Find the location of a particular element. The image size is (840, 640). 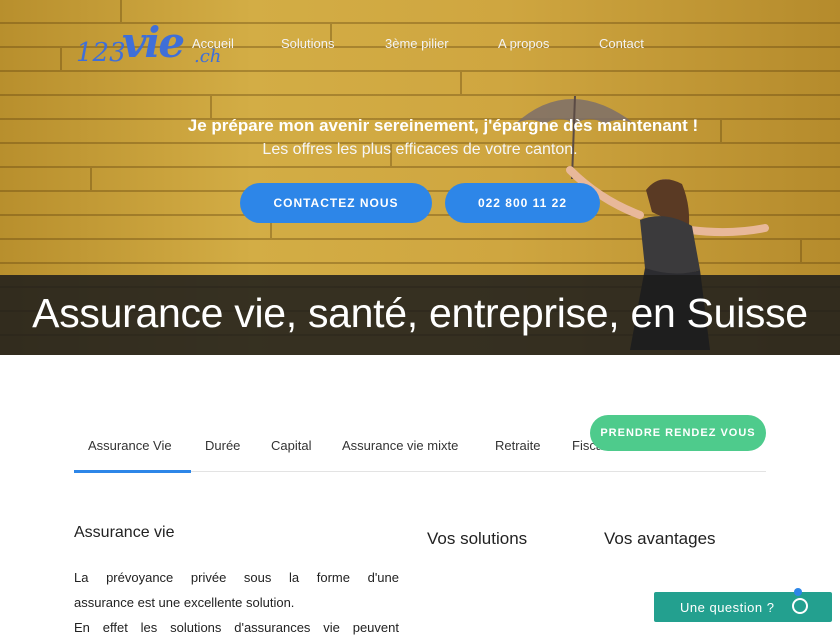

section-title-vos-solutions: Vos solutions is located at coordinates (477, 538).